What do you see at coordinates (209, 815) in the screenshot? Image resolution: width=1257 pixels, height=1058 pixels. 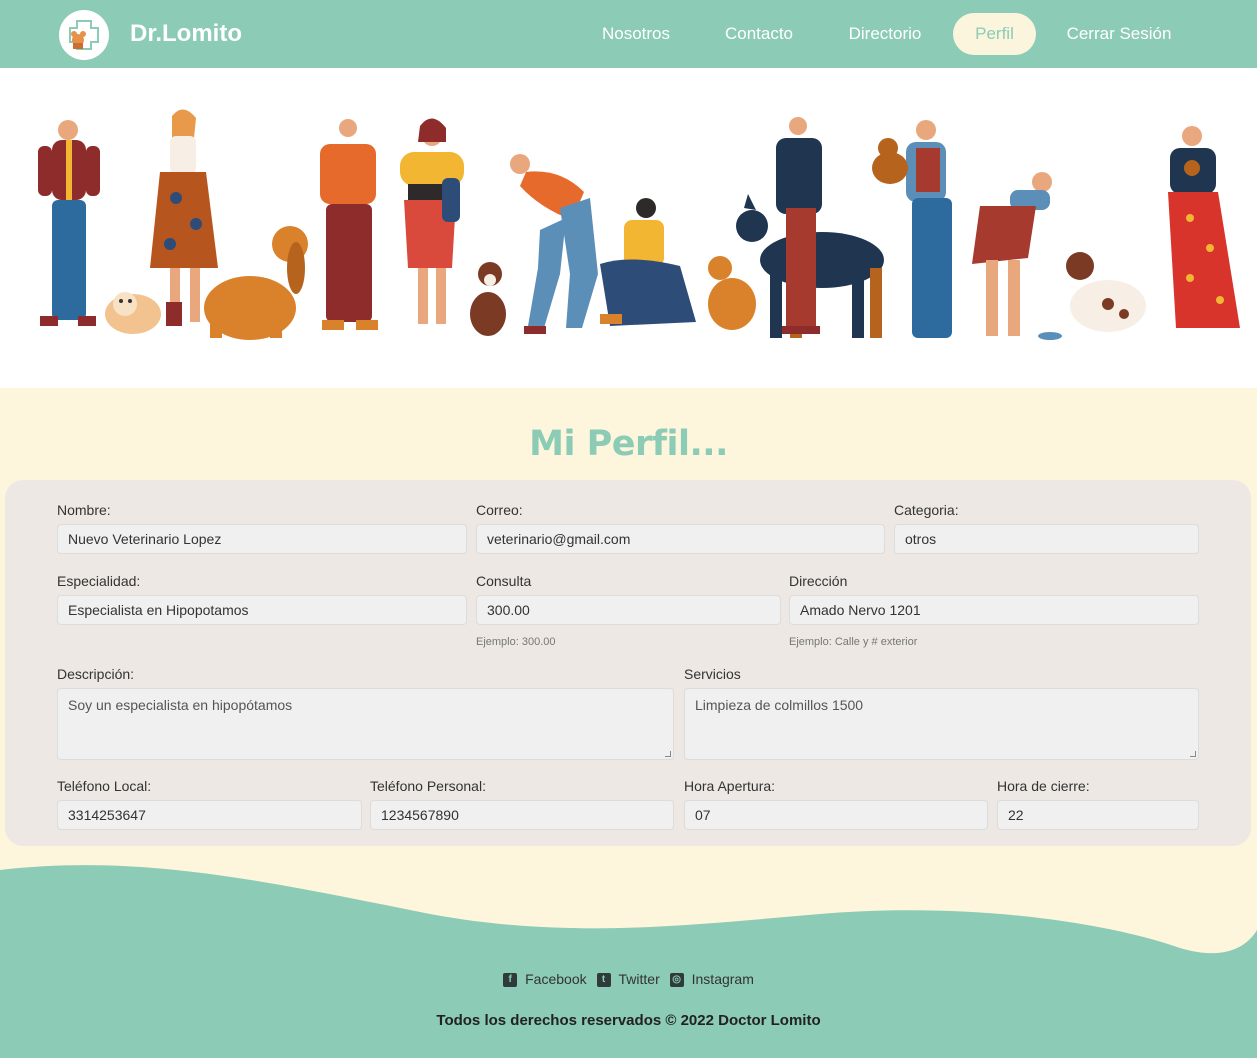 I see `telefono-local-field: 3314253647` at bounding box center [209, 815].